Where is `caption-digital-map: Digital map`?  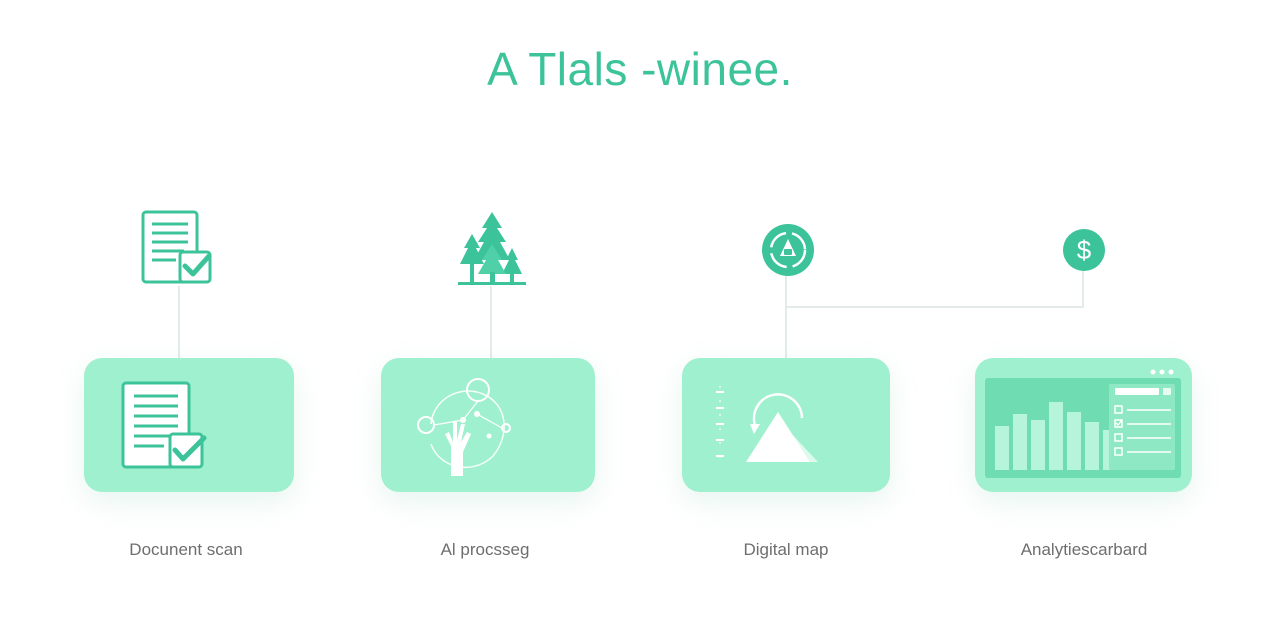
caption-digital-map: Digital map is located at coordinates (786, 549).